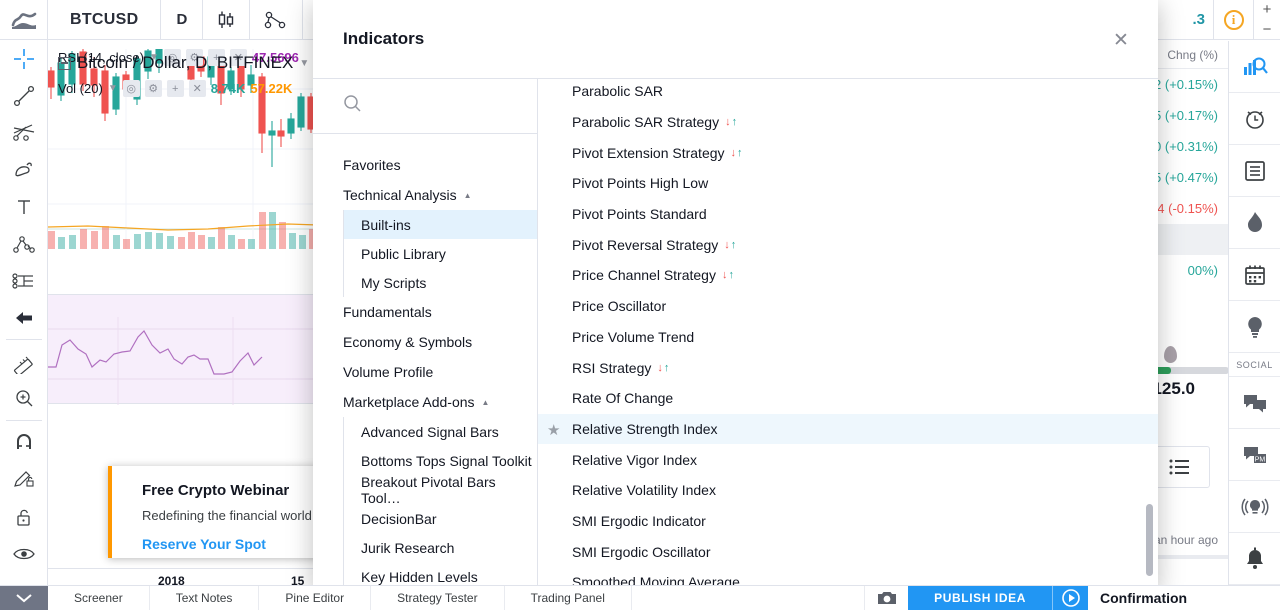 This screenshot has height=610, width=1280. I want to click on patterns-tool, so click(24, 243).